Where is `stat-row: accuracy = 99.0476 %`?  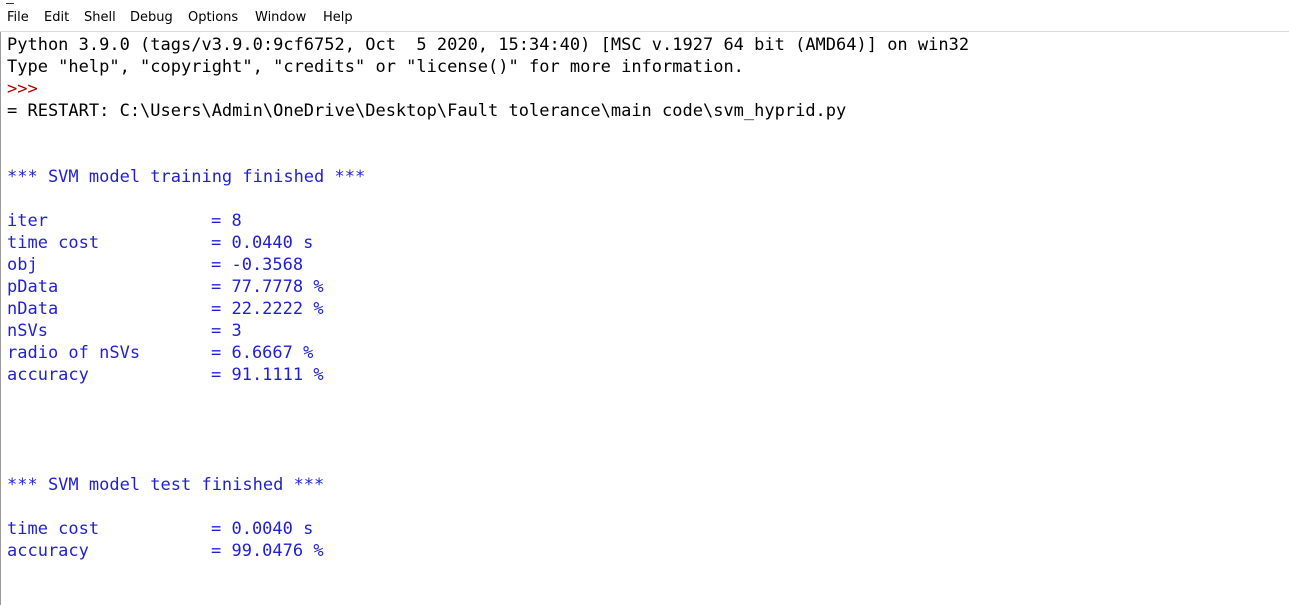
stat-row: accuracy = 99.0476 % is located at coordinates (165, 551).